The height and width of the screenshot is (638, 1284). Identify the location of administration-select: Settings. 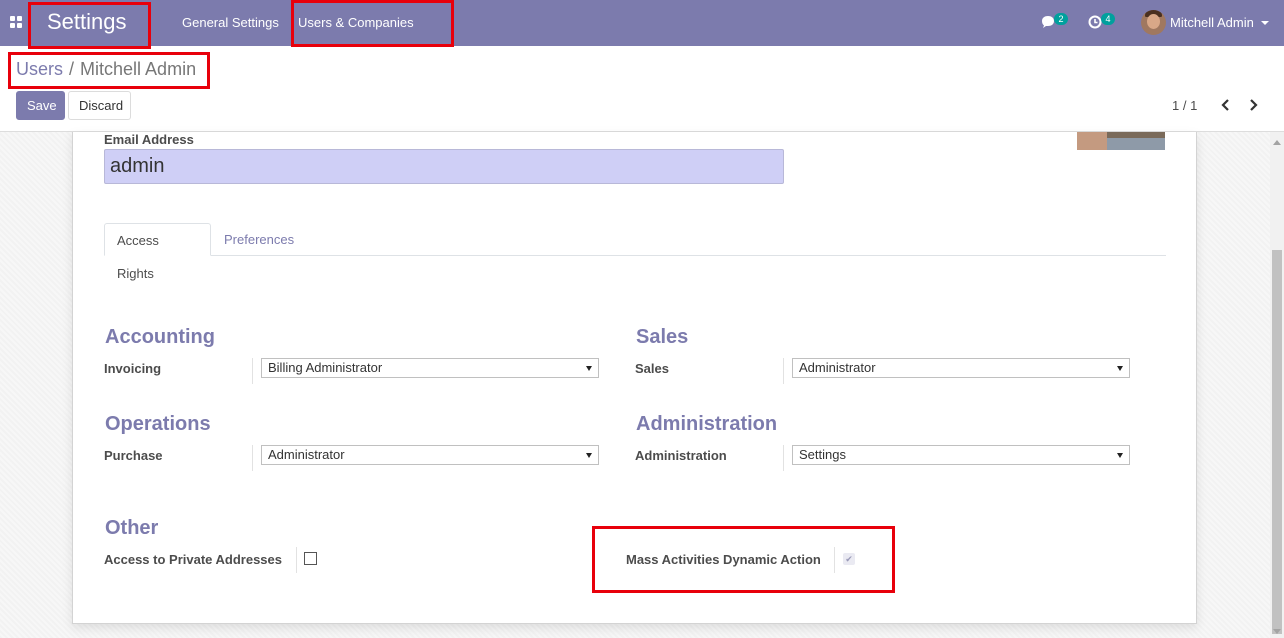
(961, 455).